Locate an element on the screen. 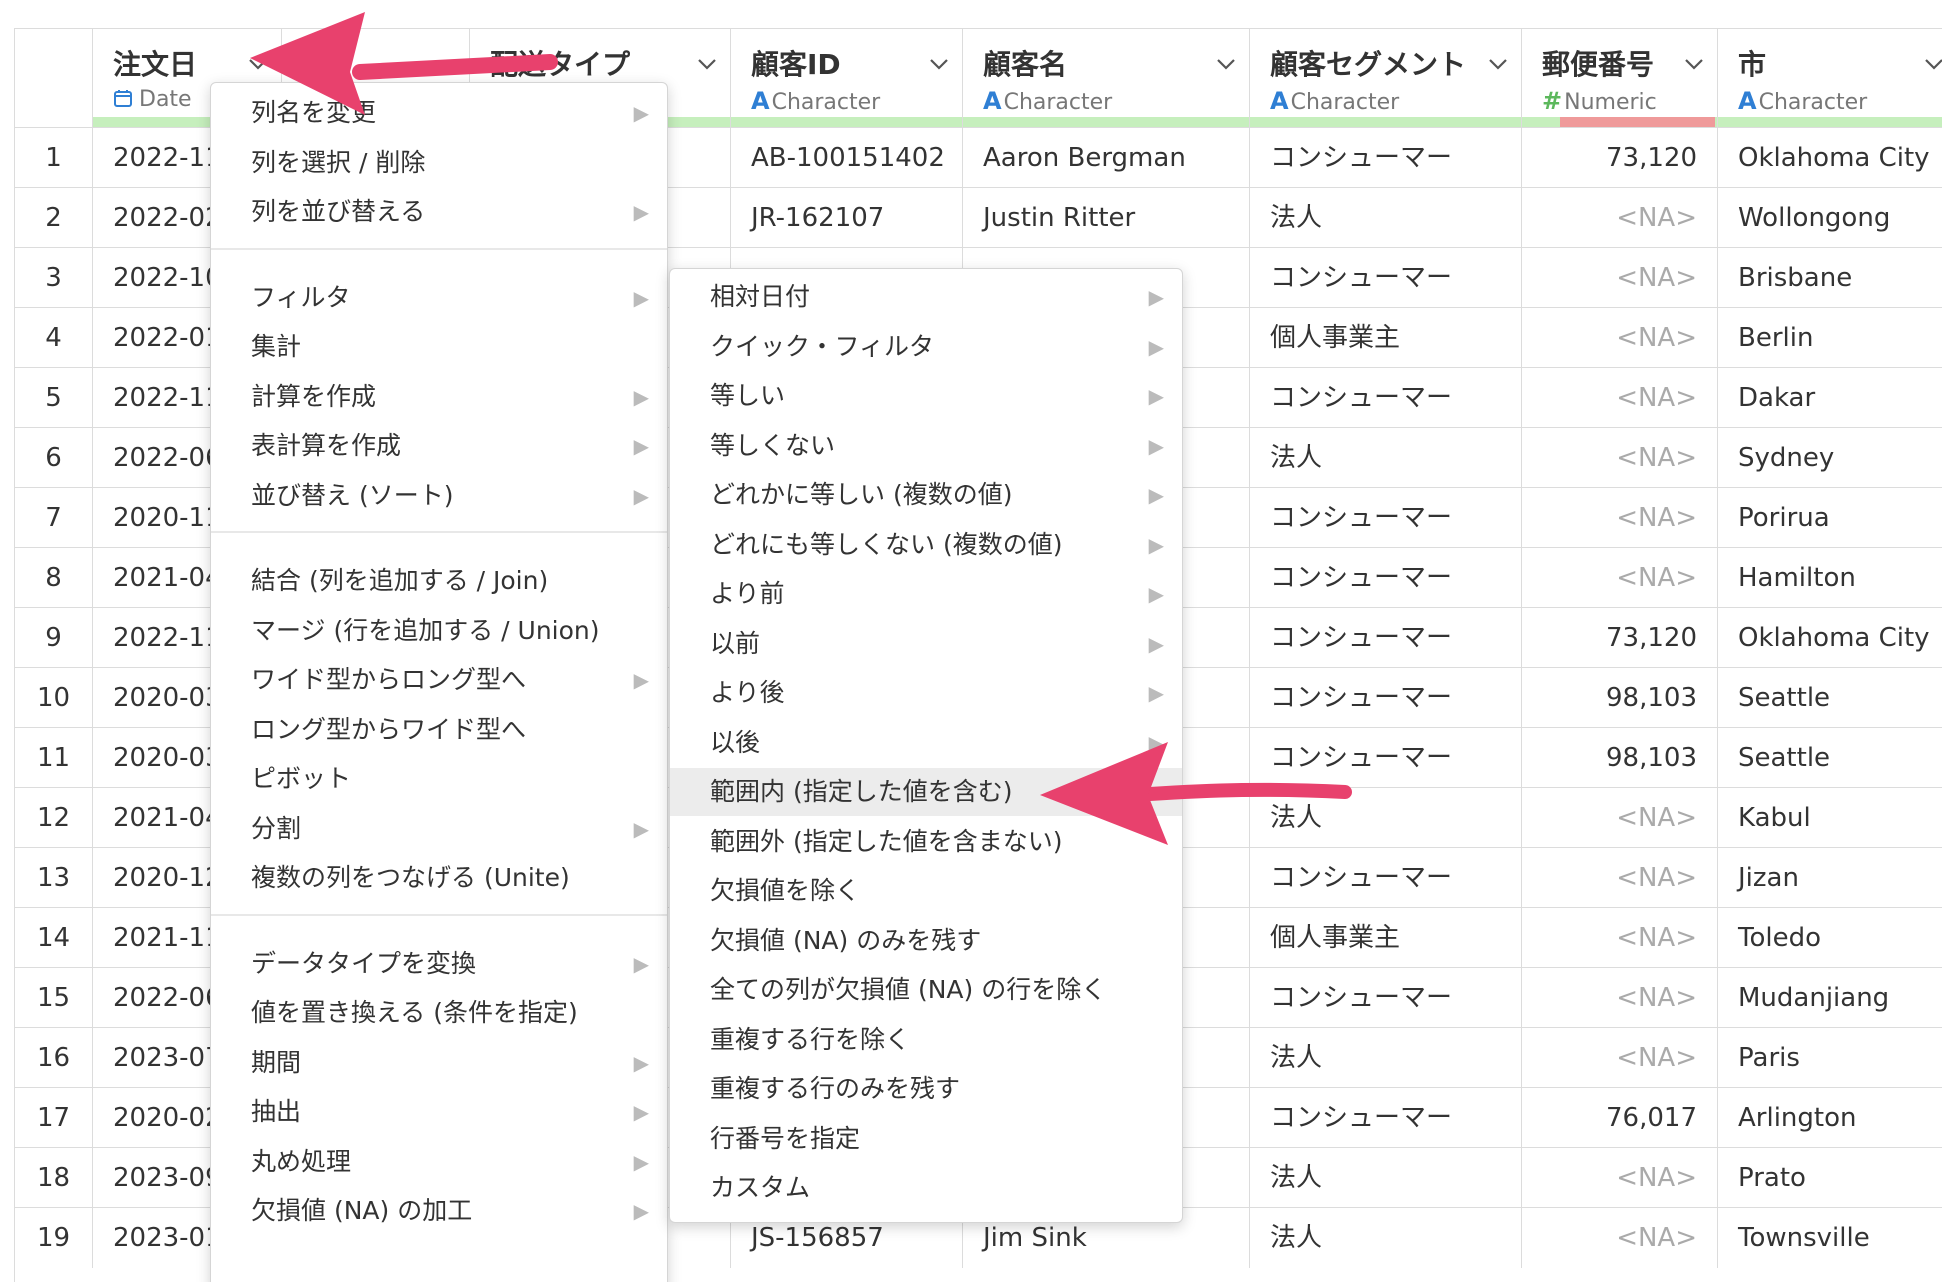 This screenshot has height=1282, width=1942. table-cell: Brisbane is located at coordinates (1830, 278).